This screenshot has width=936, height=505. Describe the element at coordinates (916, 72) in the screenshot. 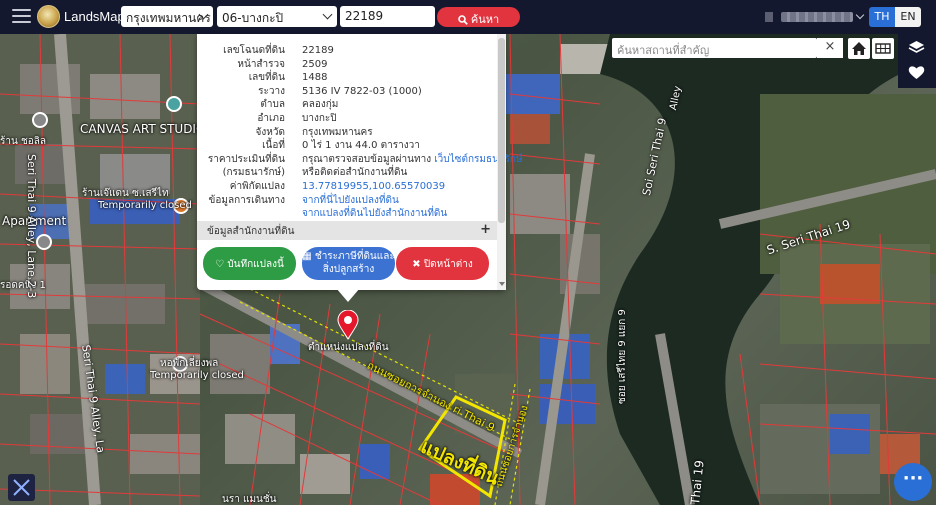

I see `heart-icon` at that location.